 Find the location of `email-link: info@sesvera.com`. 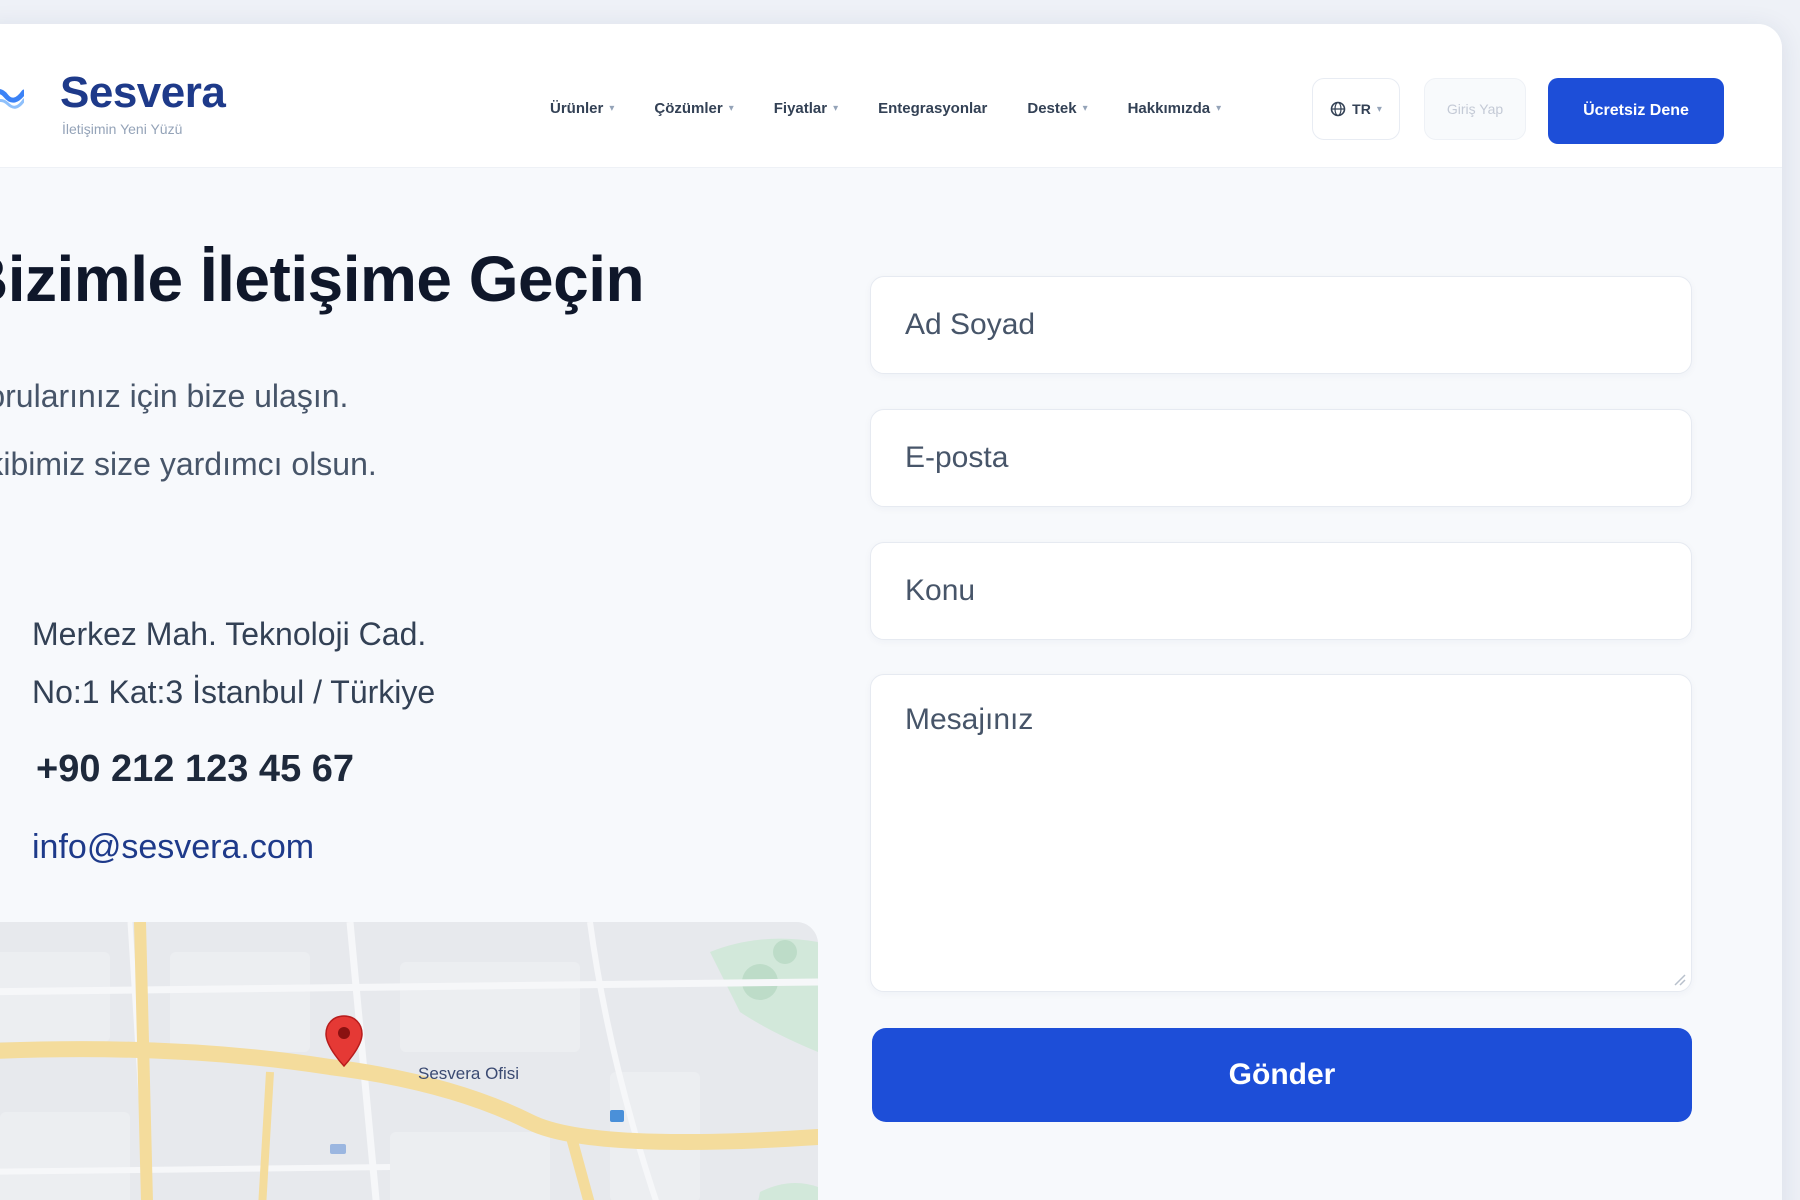

email-link: info@sesvera.com is located at coordinates (173, 847).